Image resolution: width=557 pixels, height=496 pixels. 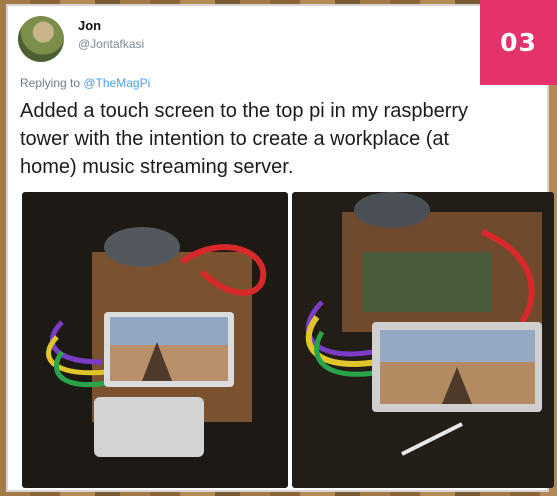 I want to click on pi-case, so click(x=149, y=427).